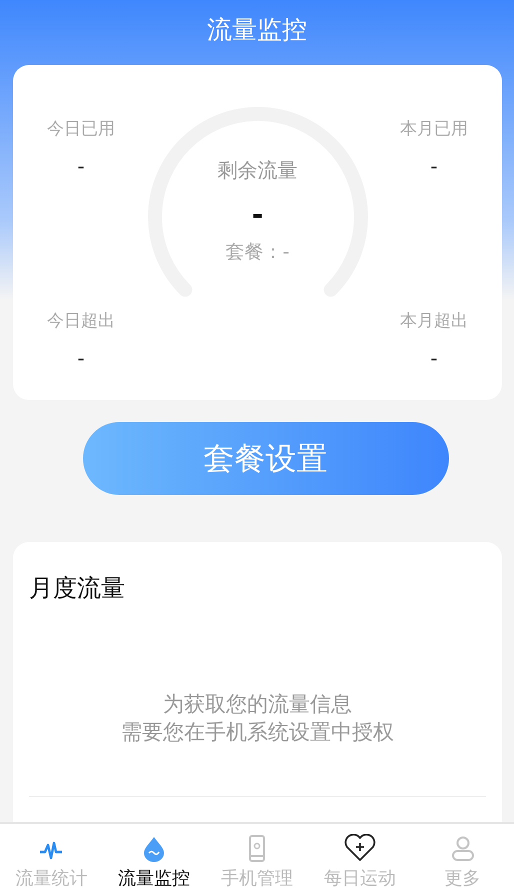  Describe the element at coordinates (265, 458) in the screenshot. I see `plan-settings-button: 套餐设置` at that location.